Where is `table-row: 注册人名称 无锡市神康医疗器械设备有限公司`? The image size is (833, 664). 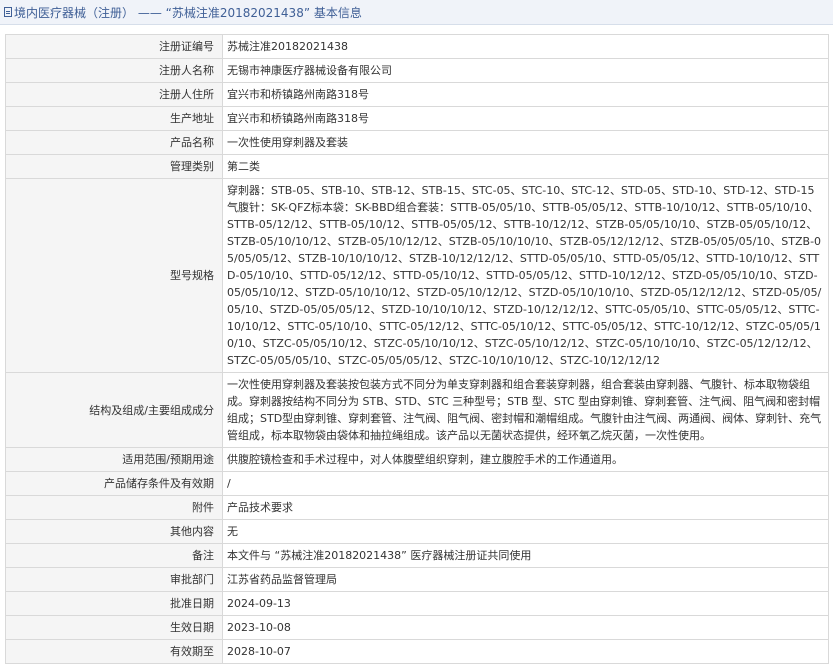 table-row: 注册人名称 无锡市神康医疗器械设备有限公司 is located at coordinates (417, 70).